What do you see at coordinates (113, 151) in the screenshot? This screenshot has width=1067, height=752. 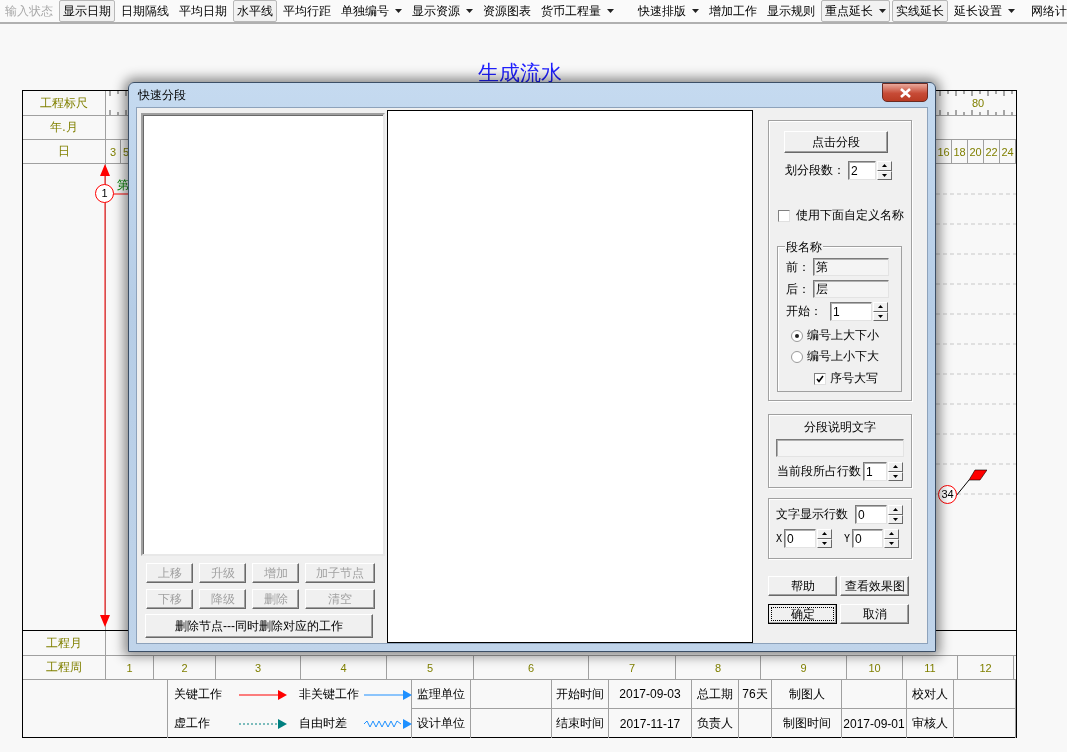 I see `day-number: 3` at bounding box center [113, 151].